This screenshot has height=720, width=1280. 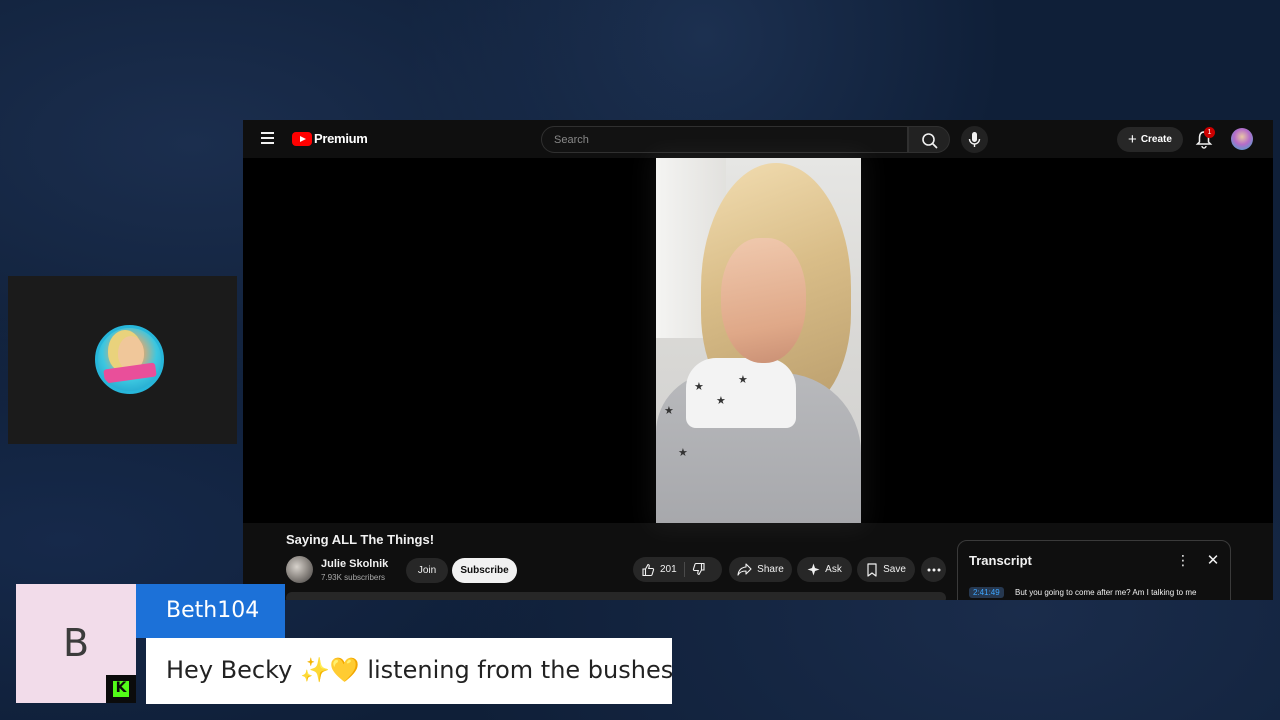 I want to click on thumbs-up-icon, so click(x=648, y=569).